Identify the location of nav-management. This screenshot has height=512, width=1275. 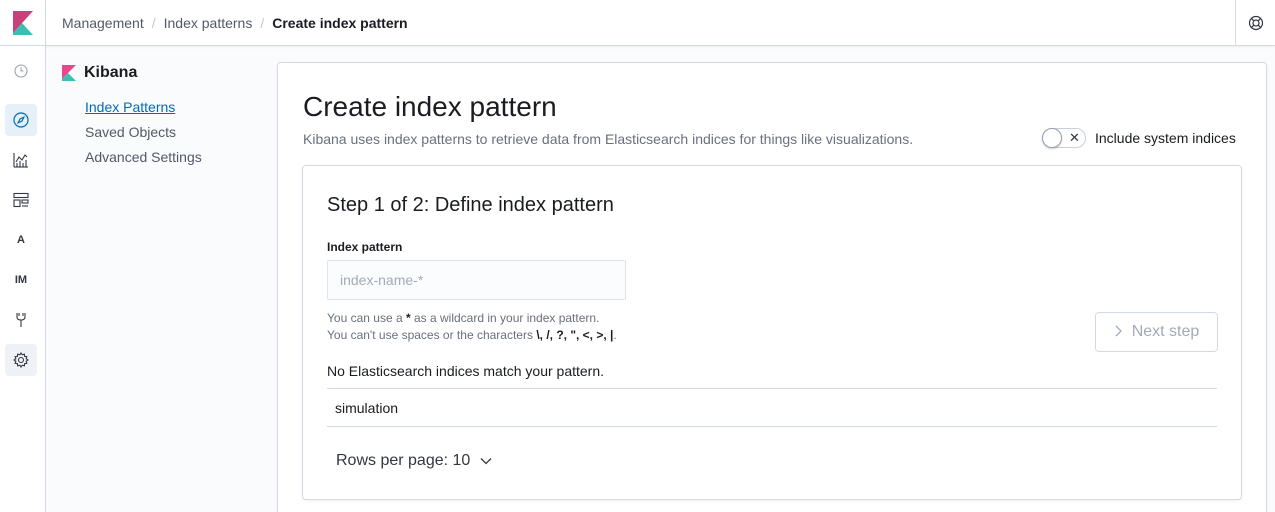
(21, 360).